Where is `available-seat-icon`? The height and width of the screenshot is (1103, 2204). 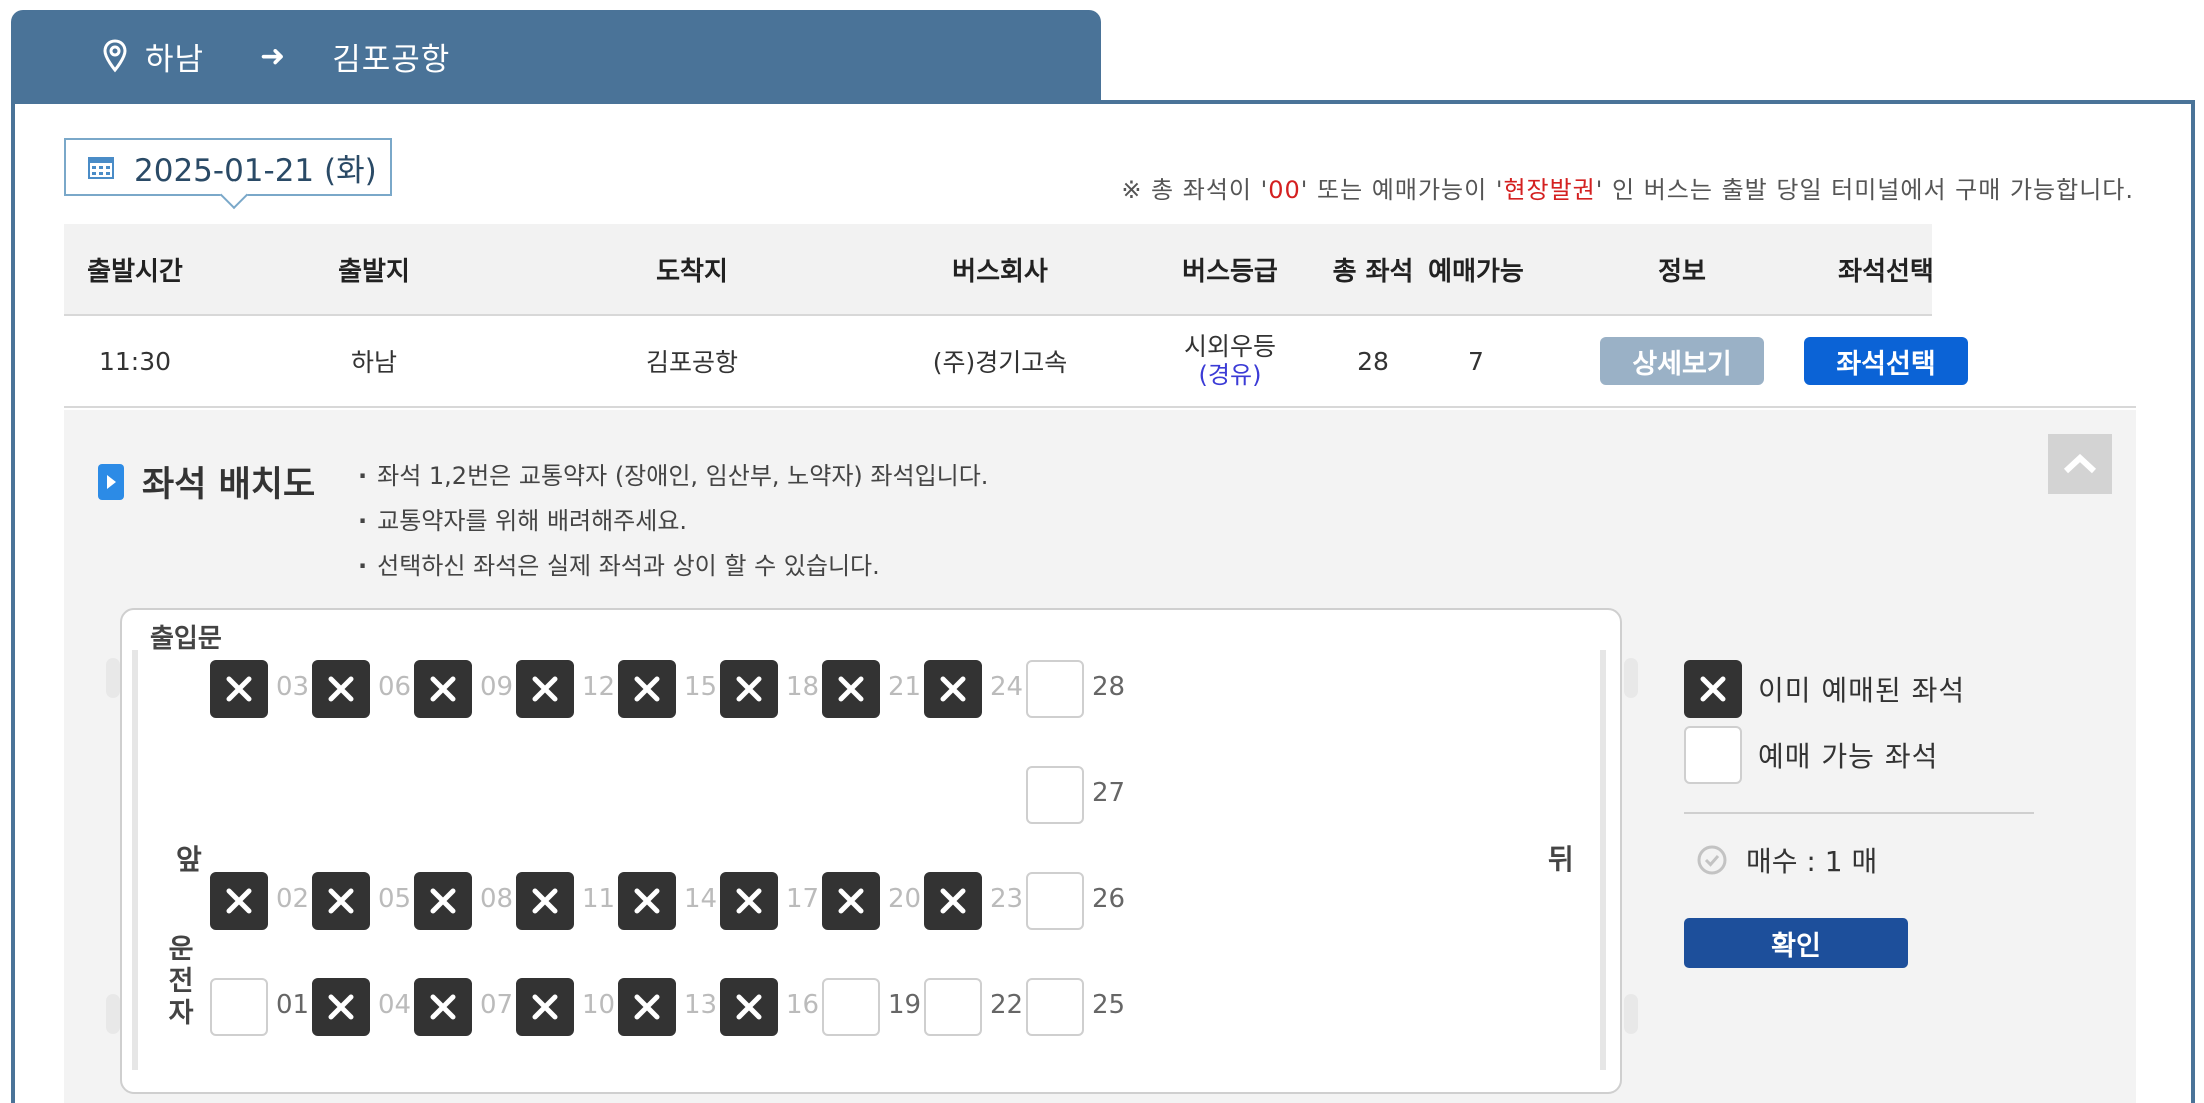 available-seat-icon is located at coordinates (1713, 755).